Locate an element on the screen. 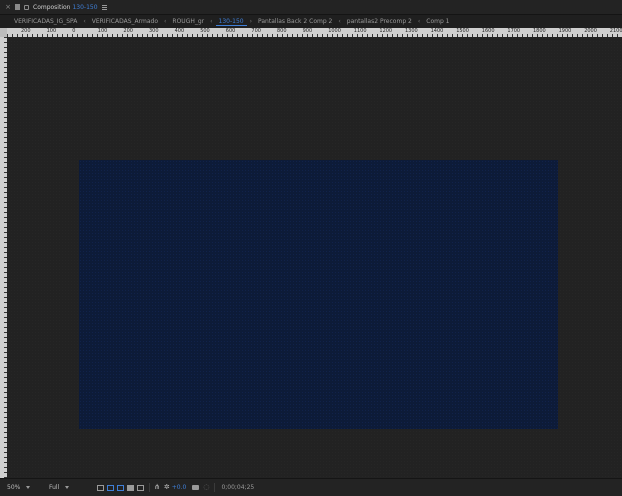 The width and height of the screenshot is (622, 496). magnification-dropdown: 50% is located at coordinates (22, 487).